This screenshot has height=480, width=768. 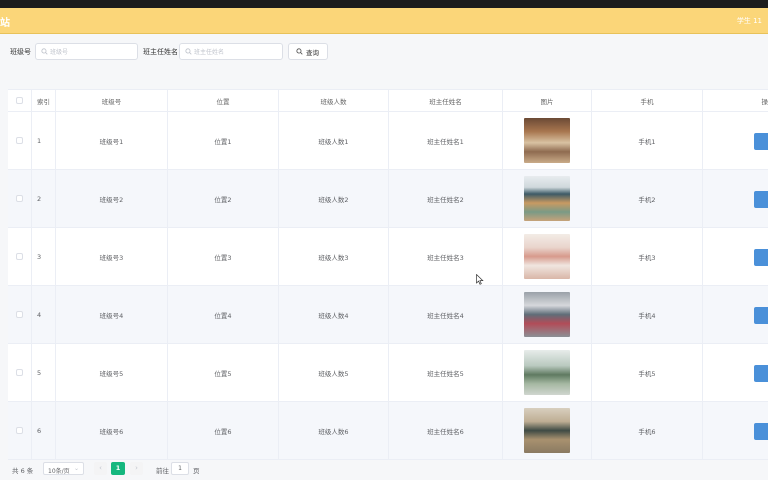 I want to click on current-page-button: 1, so click(x=118, y=468).